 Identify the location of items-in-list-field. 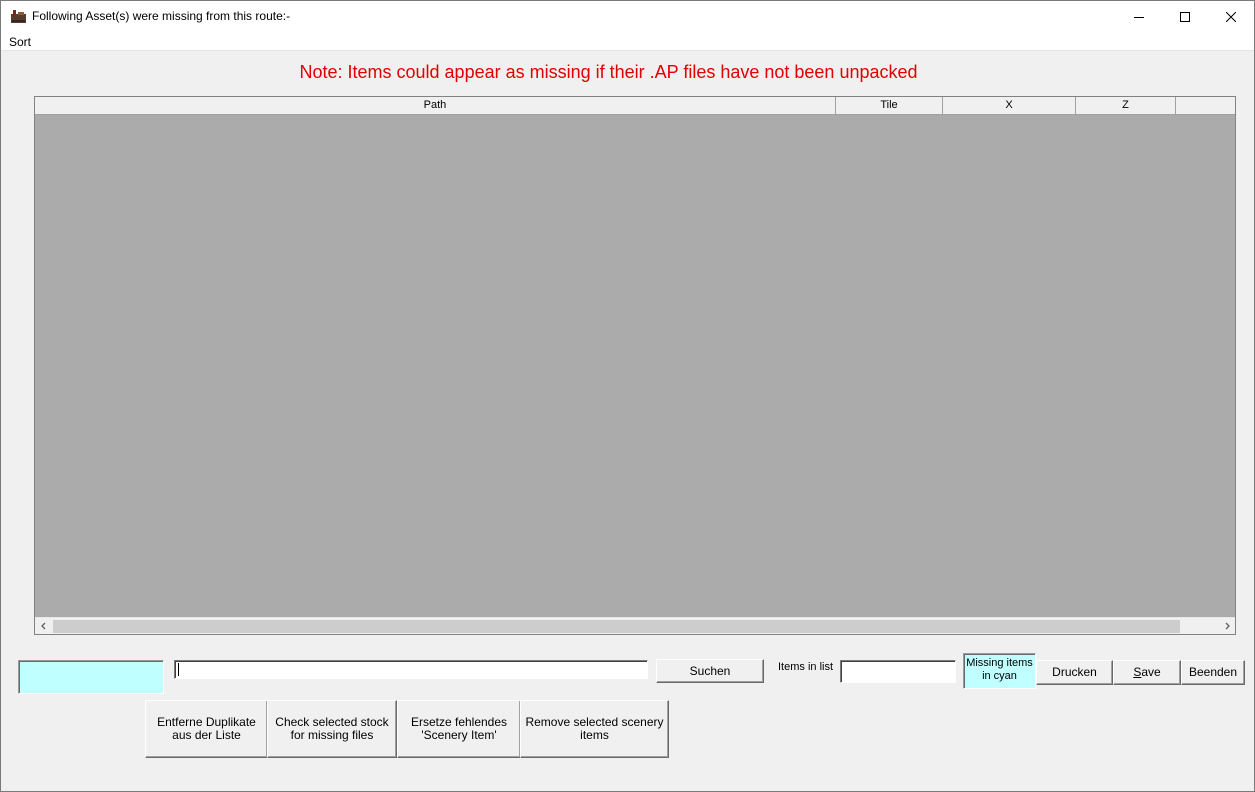
(898, 671).